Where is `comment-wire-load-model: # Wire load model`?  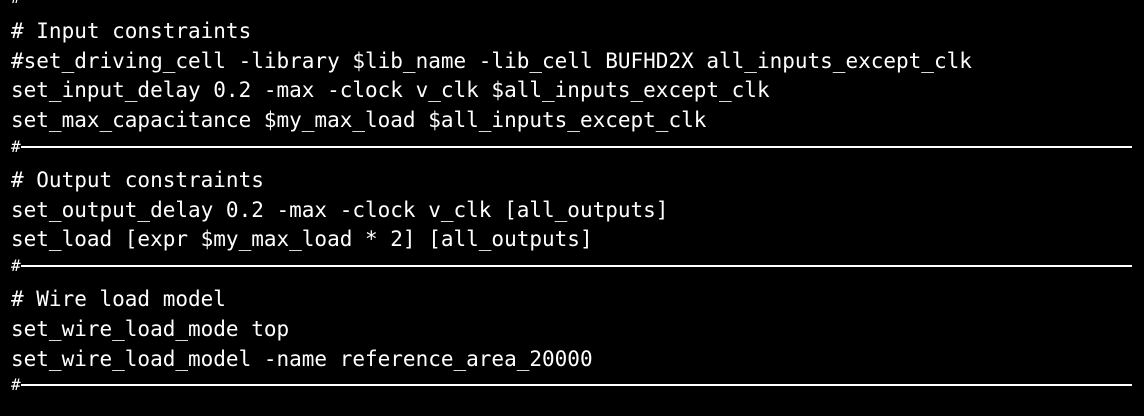 comment-wire-load-model: # Wire load model is located at coordinates (118, 298).